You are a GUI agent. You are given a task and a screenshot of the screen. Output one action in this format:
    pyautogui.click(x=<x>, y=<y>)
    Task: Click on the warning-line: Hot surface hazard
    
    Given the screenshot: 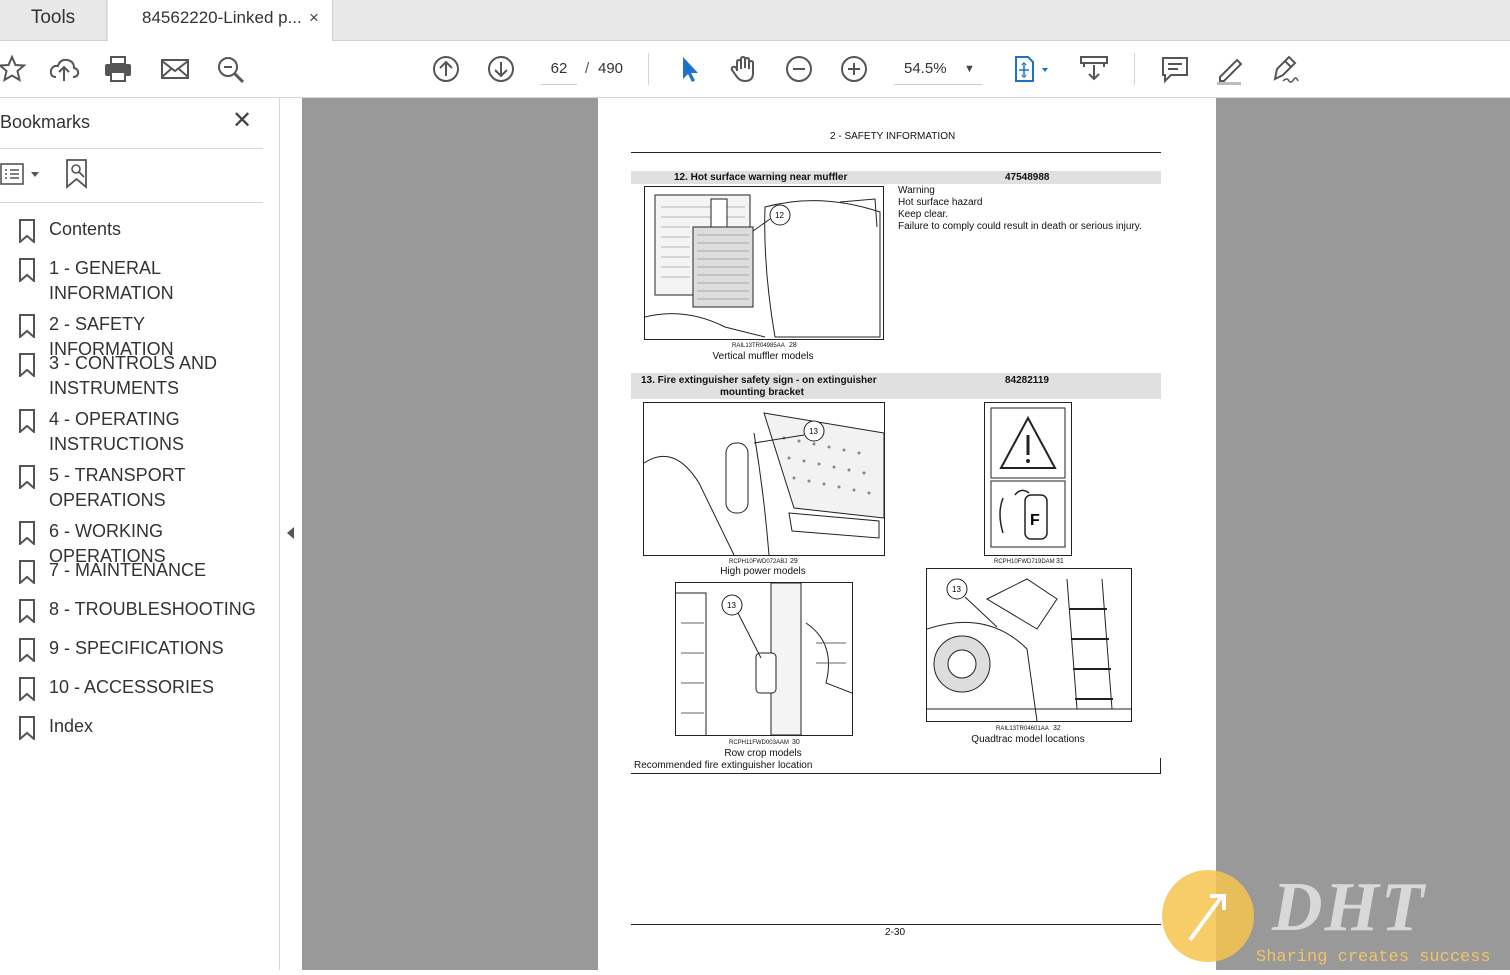 What is the action you would take?
    pyautogui.click(x=940, y=202)
    